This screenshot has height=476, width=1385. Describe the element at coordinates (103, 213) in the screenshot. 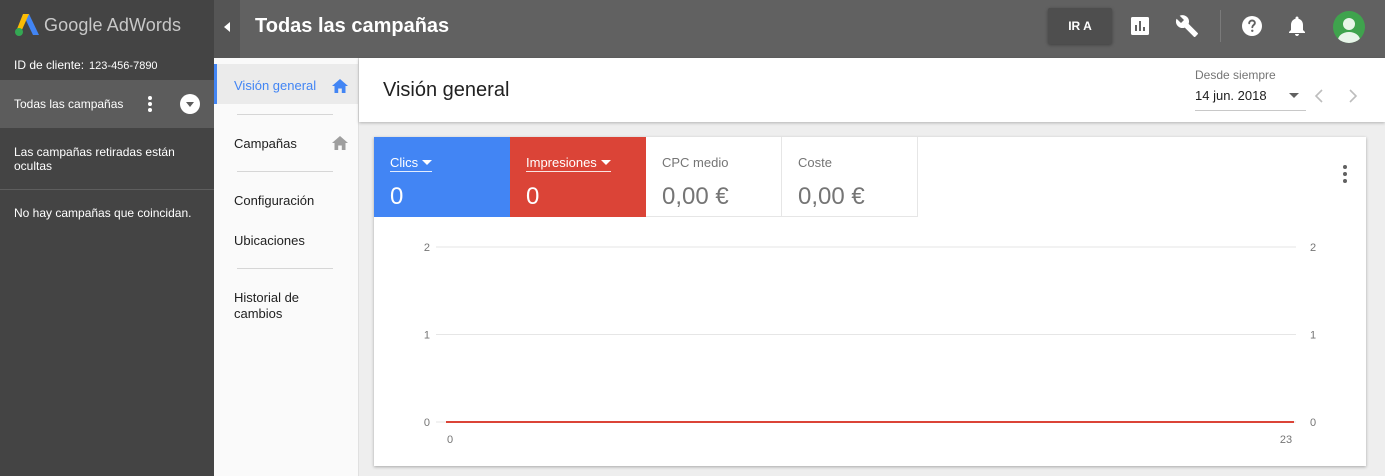

I see `no-campaigns-message: No hay campañas que coincidan.` at that location.